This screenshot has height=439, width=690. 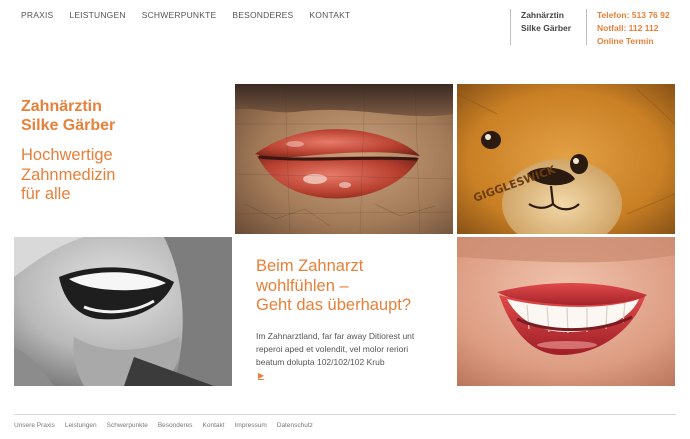 I want to click on footer-link-impressum: Impressum, so click(x=251, y=425).